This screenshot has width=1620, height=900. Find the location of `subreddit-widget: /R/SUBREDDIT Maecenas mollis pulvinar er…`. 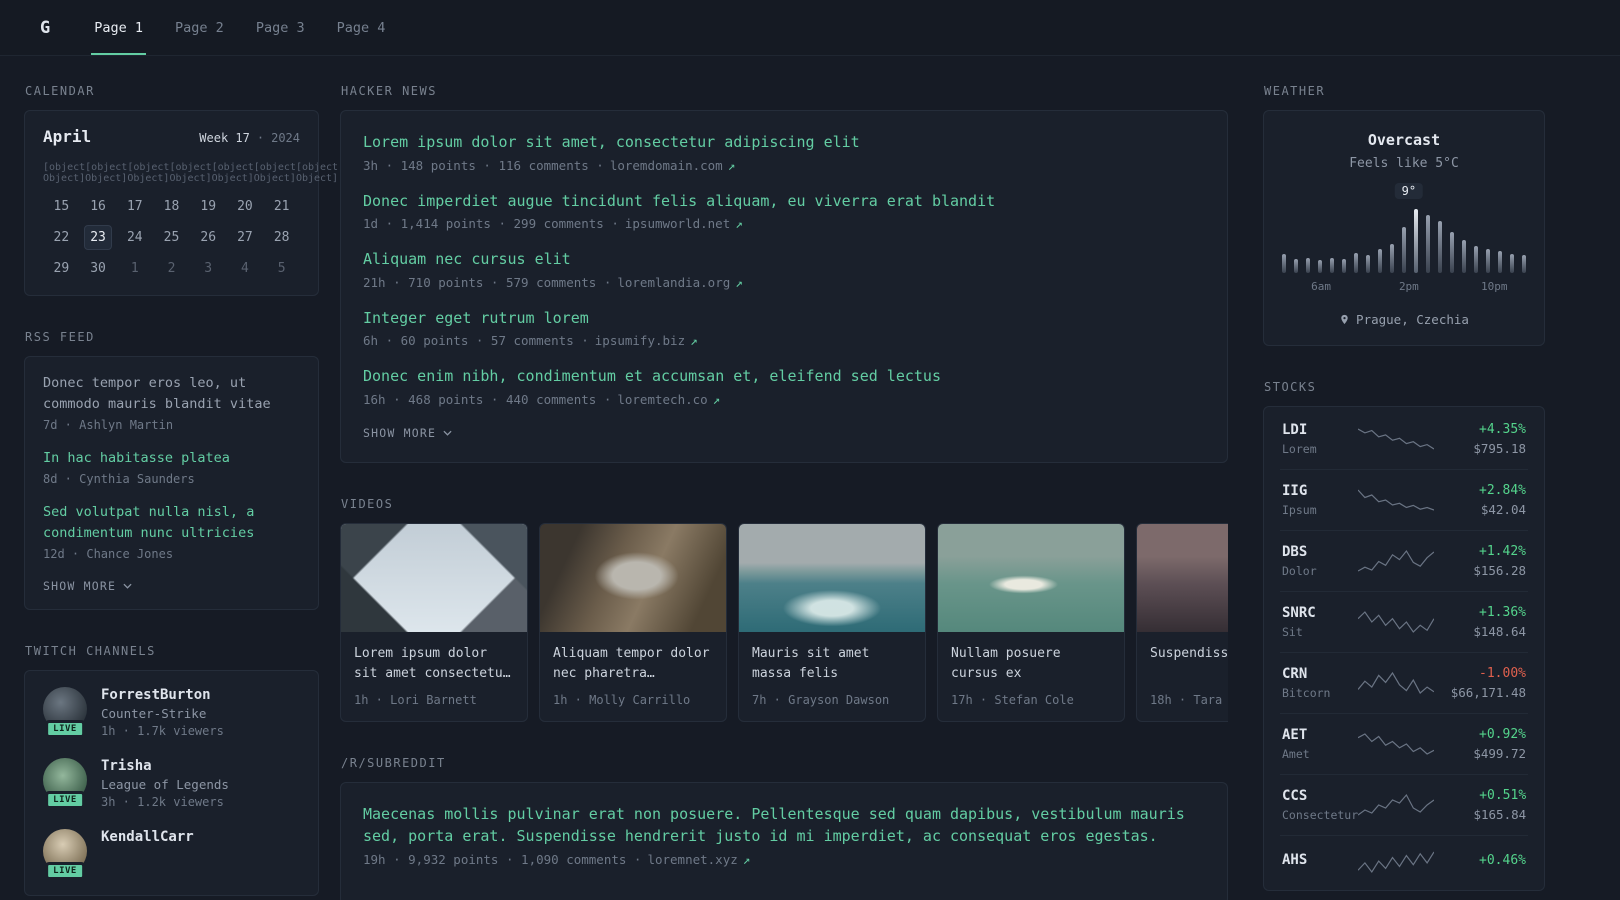

subreddit-widget: /R/SUBREDDIT Maecenas mollis pulvinar er… is located at coordinates (784, 828).